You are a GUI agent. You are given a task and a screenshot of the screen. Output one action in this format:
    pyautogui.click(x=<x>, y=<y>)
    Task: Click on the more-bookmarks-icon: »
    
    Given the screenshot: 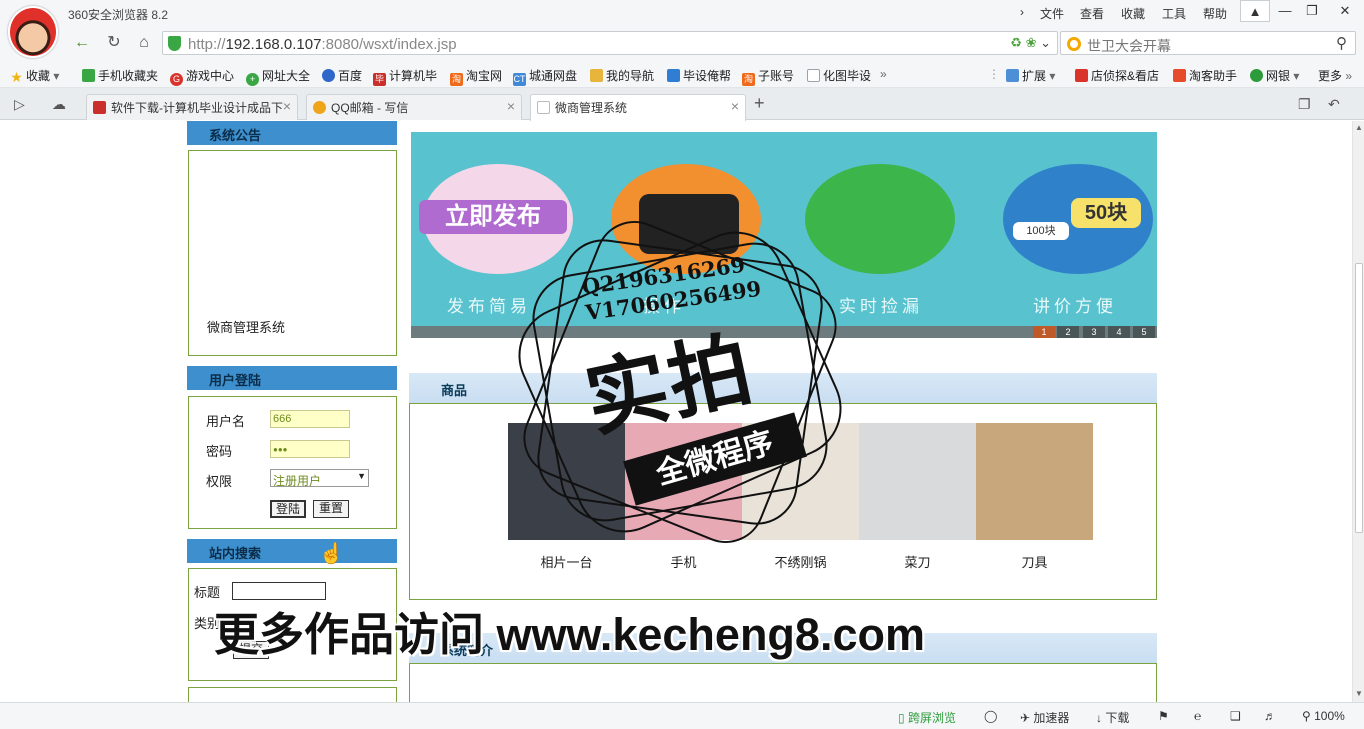 What is the action you would take?
    pyautogui.click(x=883, y=74)
    